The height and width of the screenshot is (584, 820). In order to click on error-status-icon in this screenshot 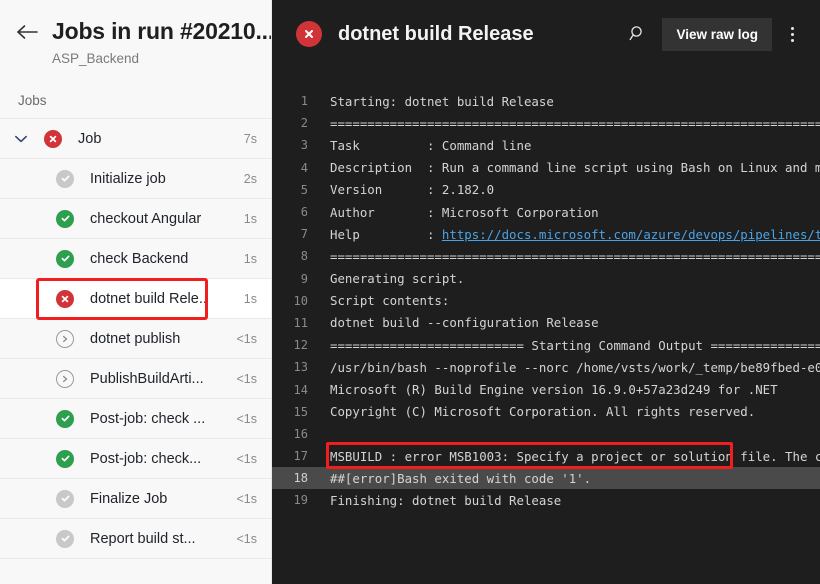, I will do `click(309, 34)`.